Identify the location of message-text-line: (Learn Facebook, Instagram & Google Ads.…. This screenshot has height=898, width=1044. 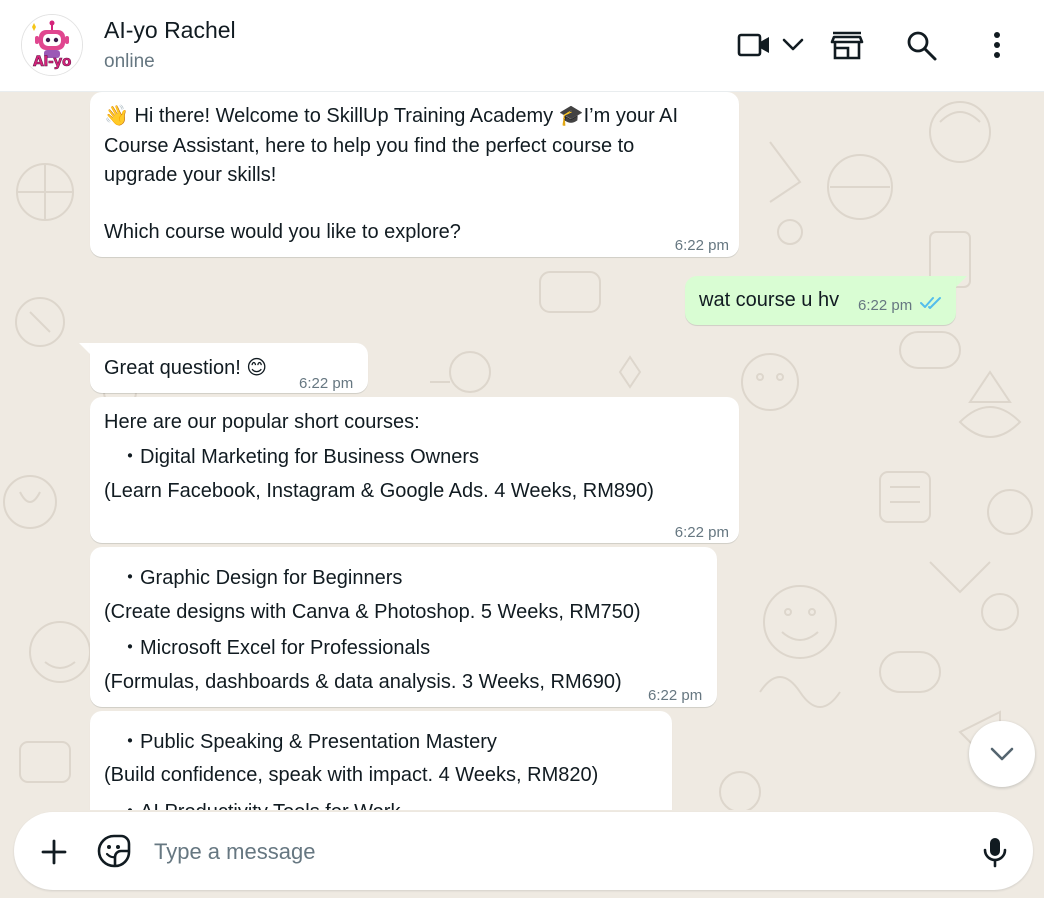
(379, 491).